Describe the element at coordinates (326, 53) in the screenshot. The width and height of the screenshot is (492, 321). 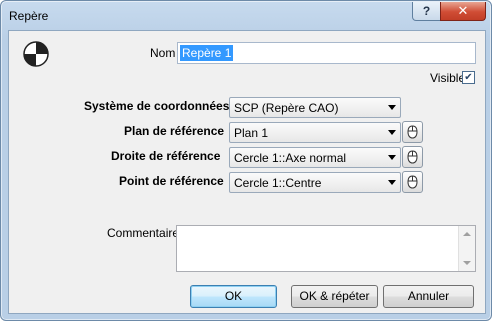
I see `nom-input: Repère 1` at that location.